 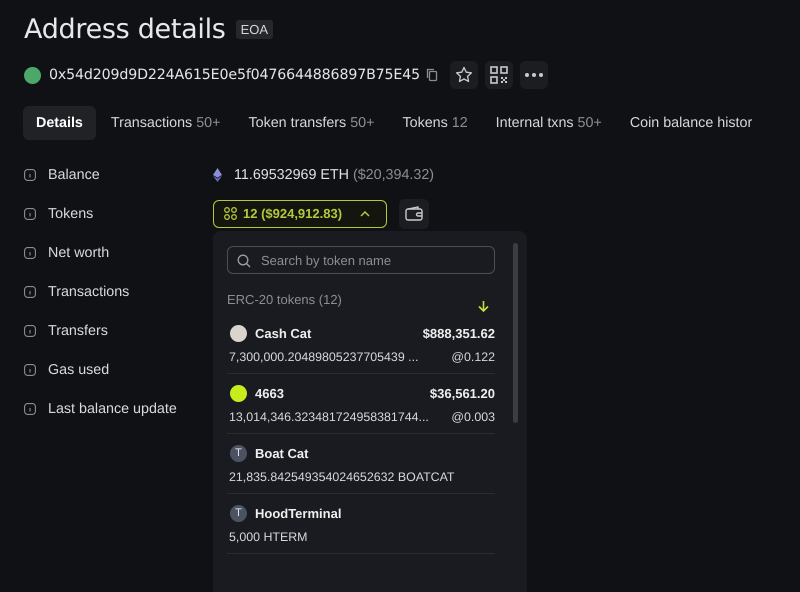 What do you see at coordinates (284, 299) in the screenshot?
I see `section-heading: ERC-20 tokens (12)` at bounding box center [284, 299].